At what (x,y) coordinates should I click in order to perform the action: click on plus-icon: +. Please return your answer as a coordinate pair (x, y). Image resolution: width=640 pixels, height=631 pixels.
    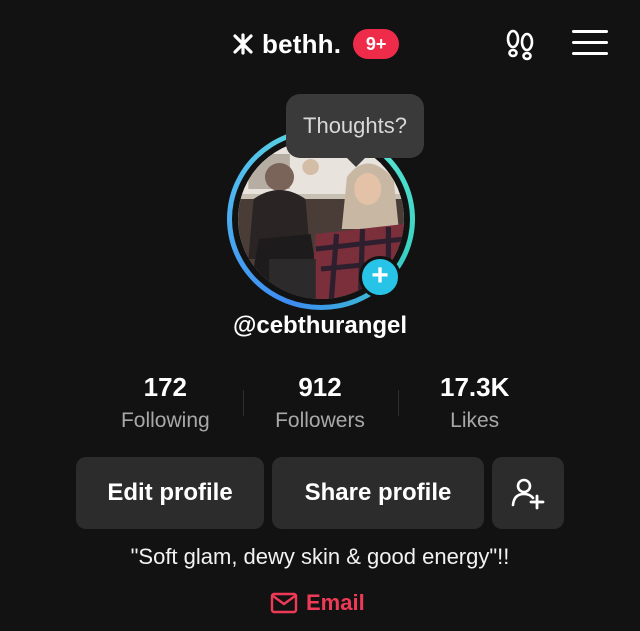
    Looking at the image, I should click on (380, 275).